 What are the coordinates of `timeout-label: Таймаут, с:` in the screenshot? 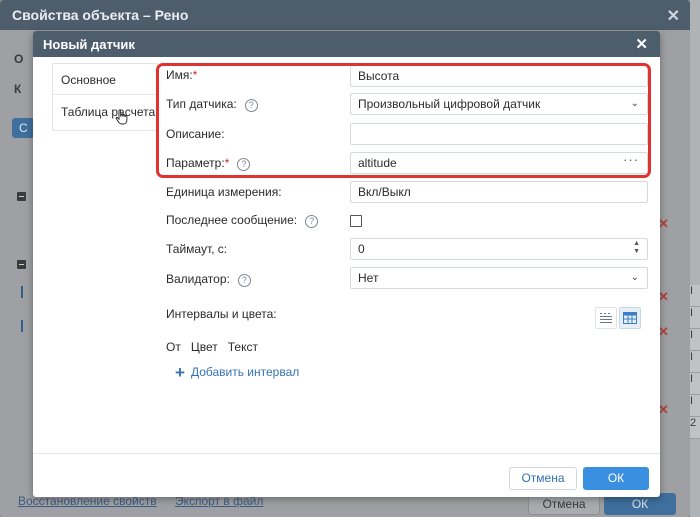 It's located at (197, 249).